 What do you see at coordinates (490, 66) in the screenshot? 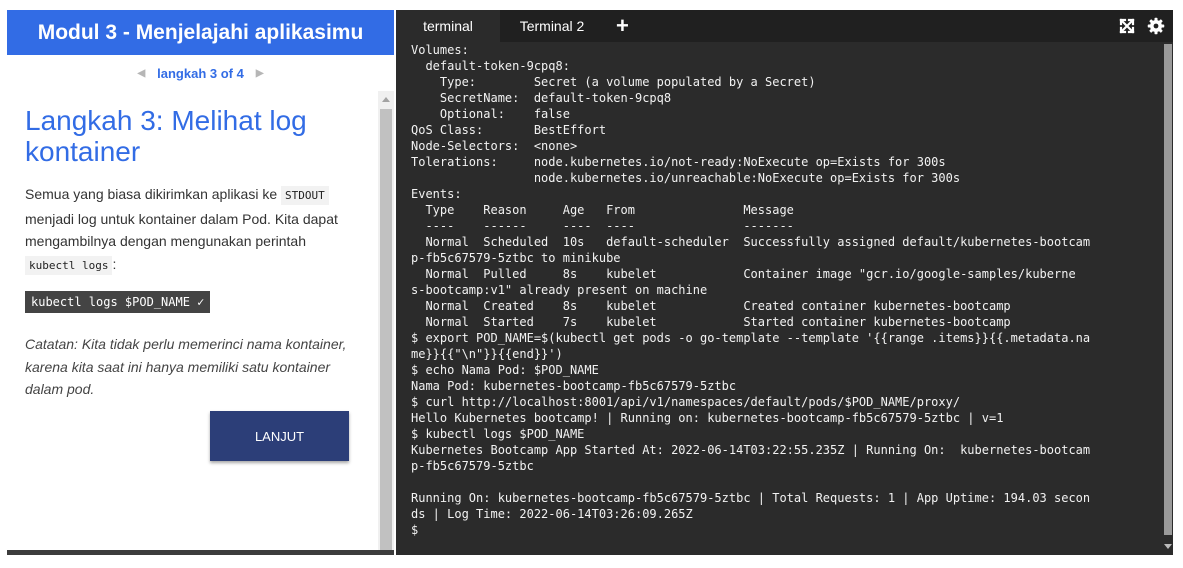
I see `terminal-line: default-token-9cpq8:` at bounding box center [490, 66].